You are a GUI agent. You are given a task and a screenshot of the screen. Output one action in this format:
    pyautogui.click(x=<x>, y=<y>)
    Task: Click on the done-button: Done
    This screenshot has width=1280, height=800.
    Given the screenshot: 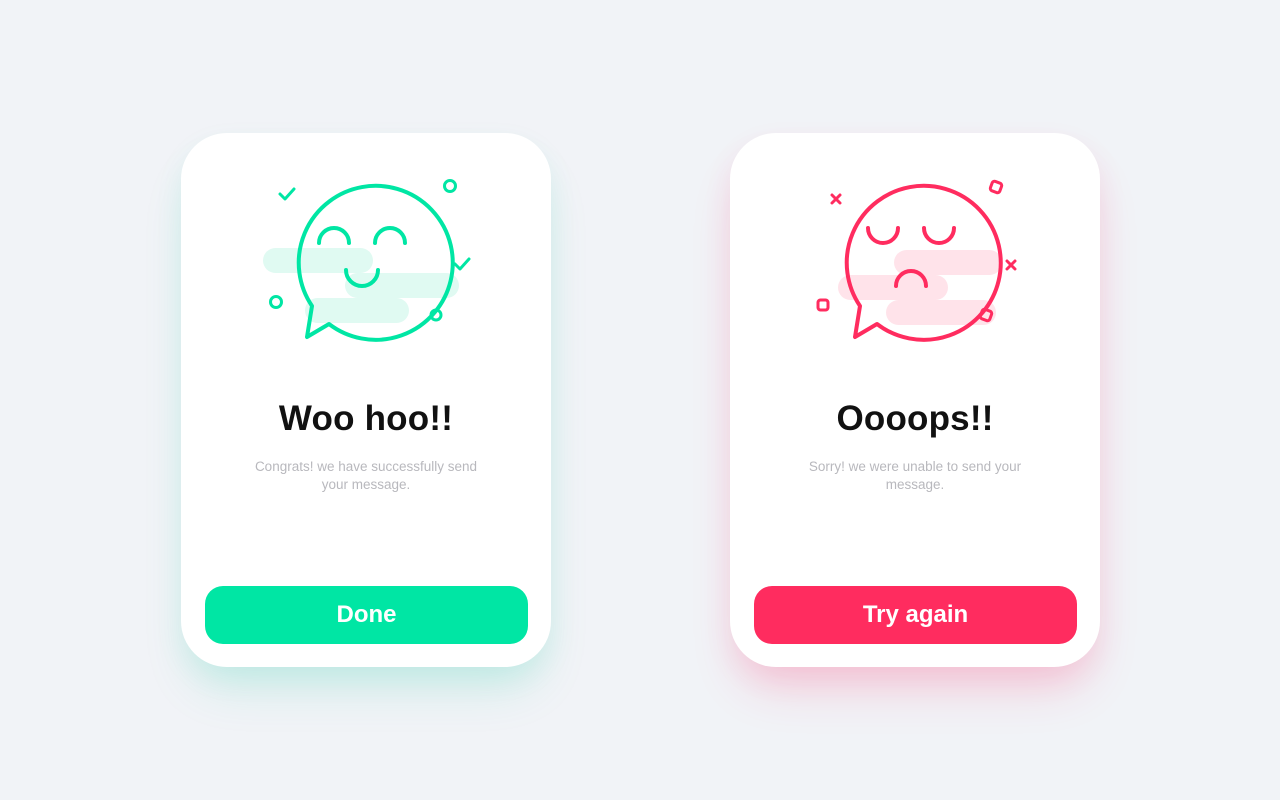 What is the action you would take?
    pyautogui.click(x=366, y=615)
    